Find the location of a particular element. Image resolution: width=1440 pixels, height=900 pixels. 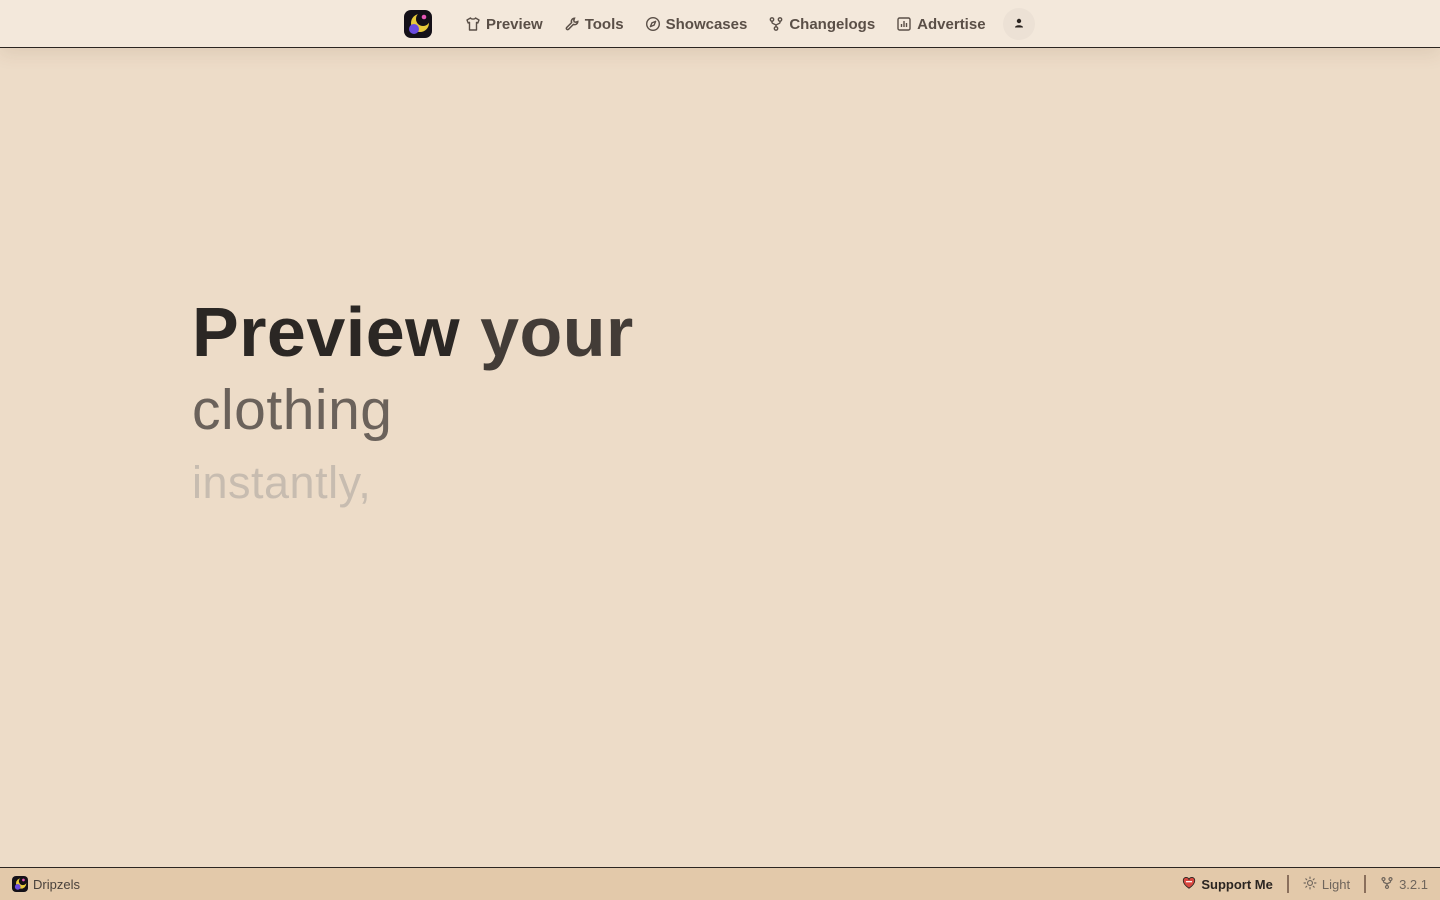

nav-item-tools: Tools is located at coordinates (594, 24).